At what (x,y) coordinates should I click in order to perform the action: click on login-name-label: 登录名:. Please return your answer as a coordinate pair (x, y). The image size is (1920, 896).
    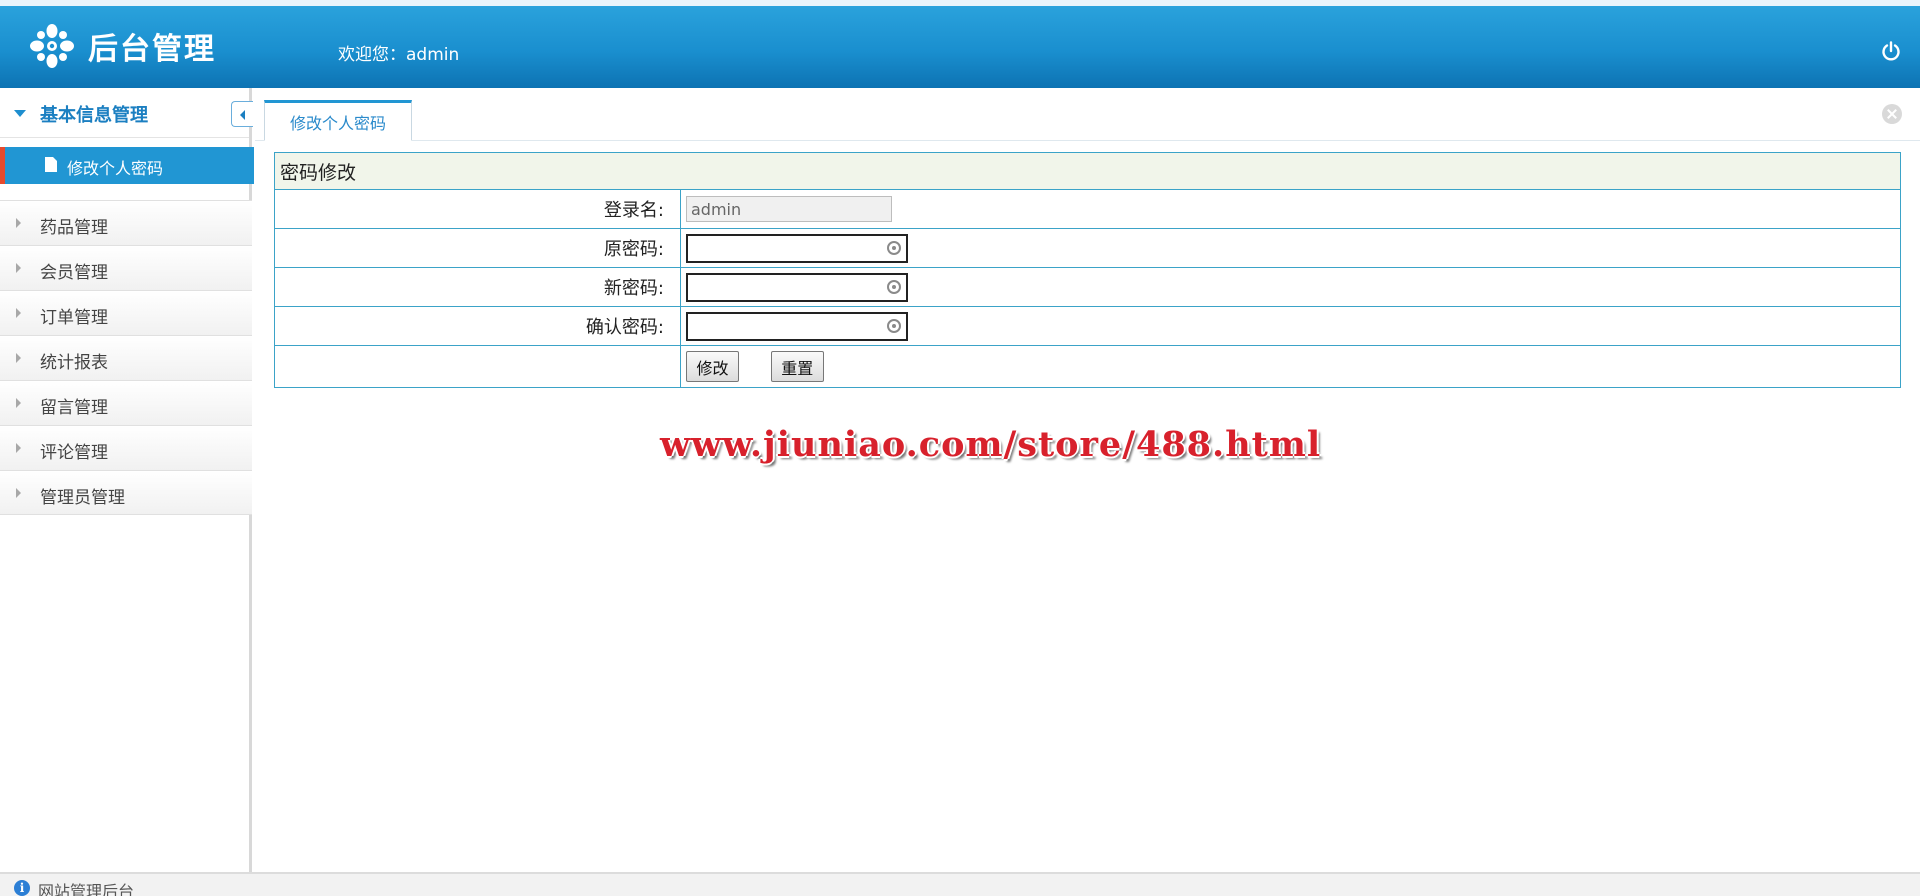
    Looking at the image, I should click on (477, 209).